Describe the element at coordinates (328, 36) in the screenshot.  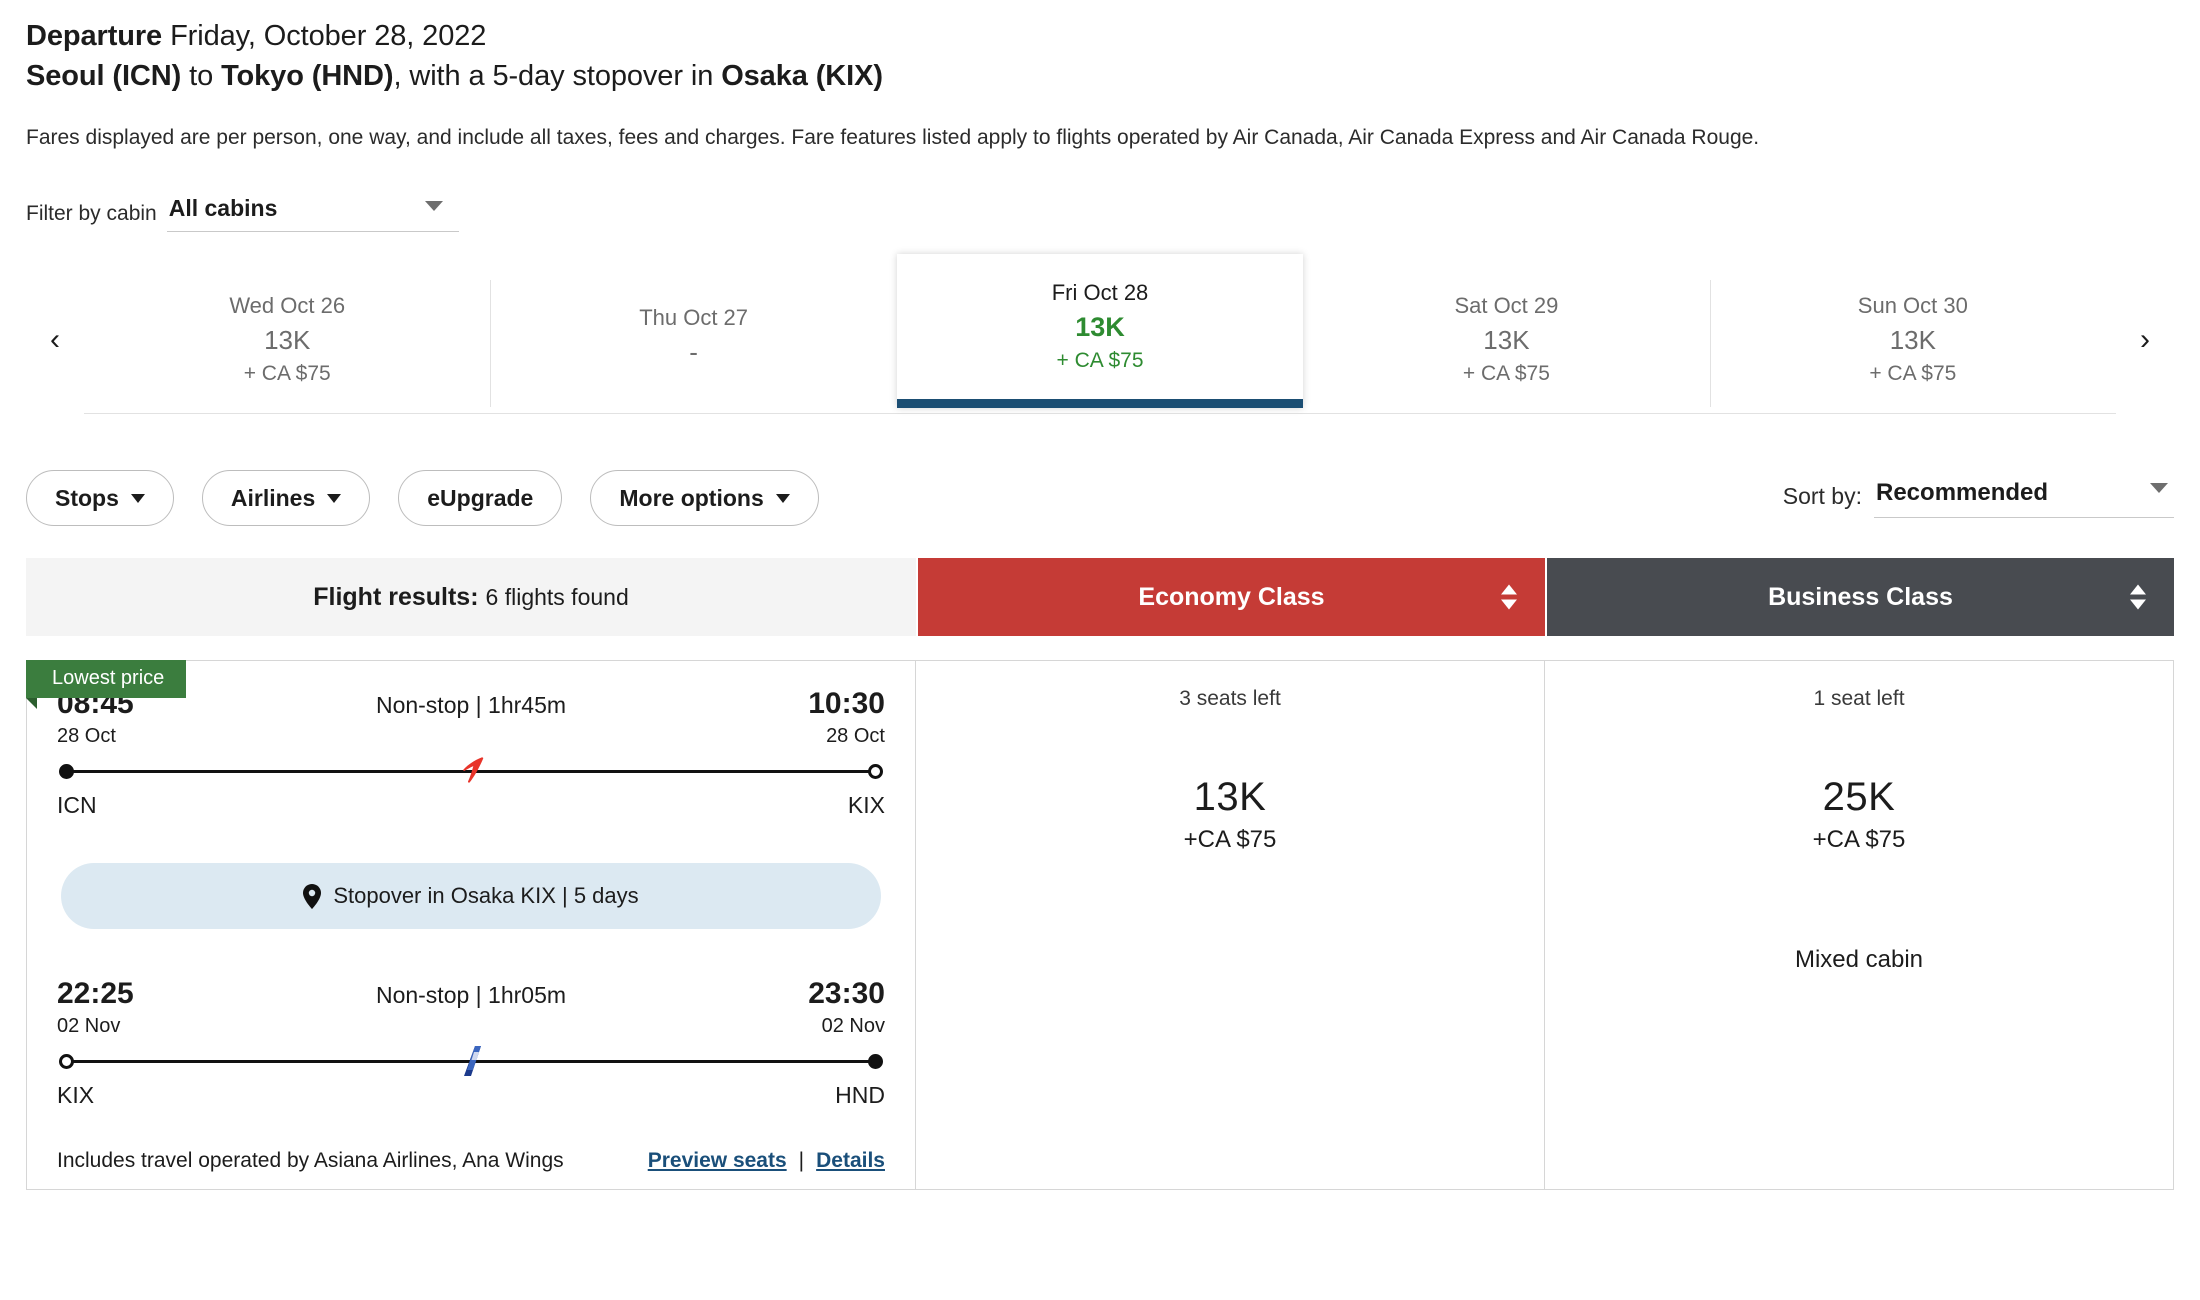
I see `departure-date: Friday, October 28, 2022` at that location.